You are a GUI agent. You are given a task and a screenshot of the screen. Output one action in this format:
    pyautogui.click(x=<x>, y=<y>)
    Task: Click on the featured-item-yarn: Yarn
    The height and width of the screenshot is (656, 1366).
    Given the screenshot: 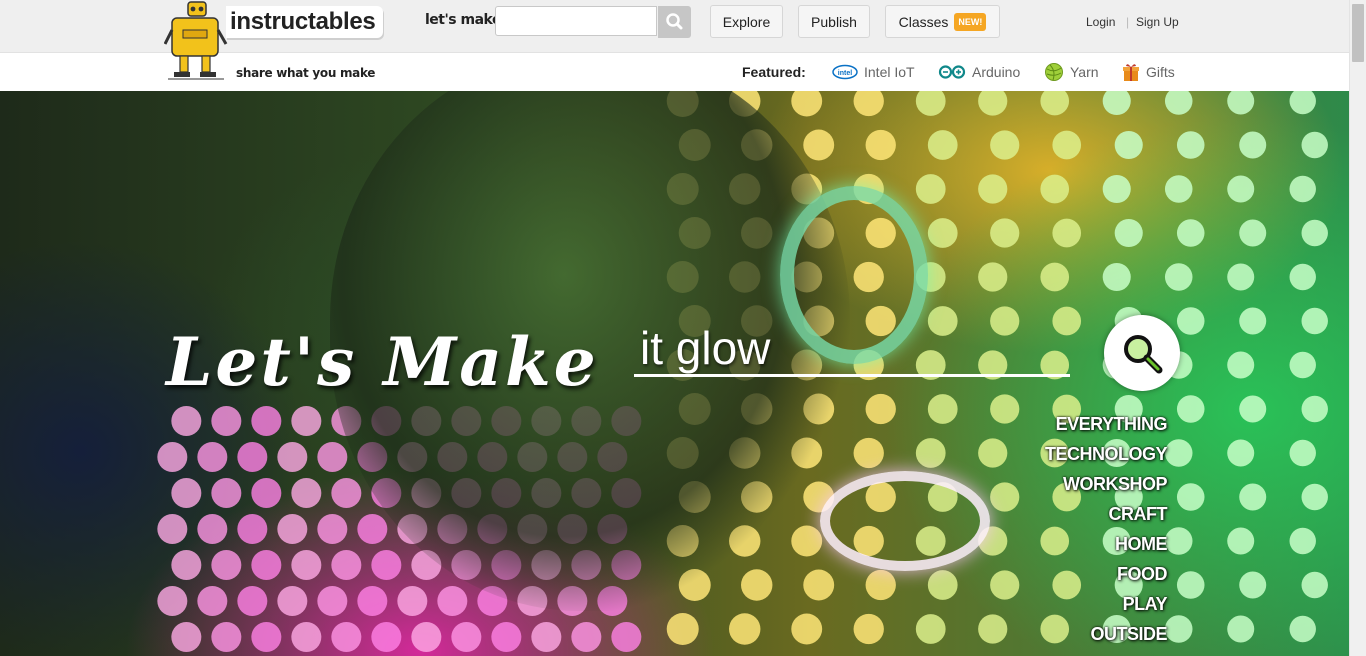 What is the action you would take?
    pyautogui.click(x=1071, y=72)
    